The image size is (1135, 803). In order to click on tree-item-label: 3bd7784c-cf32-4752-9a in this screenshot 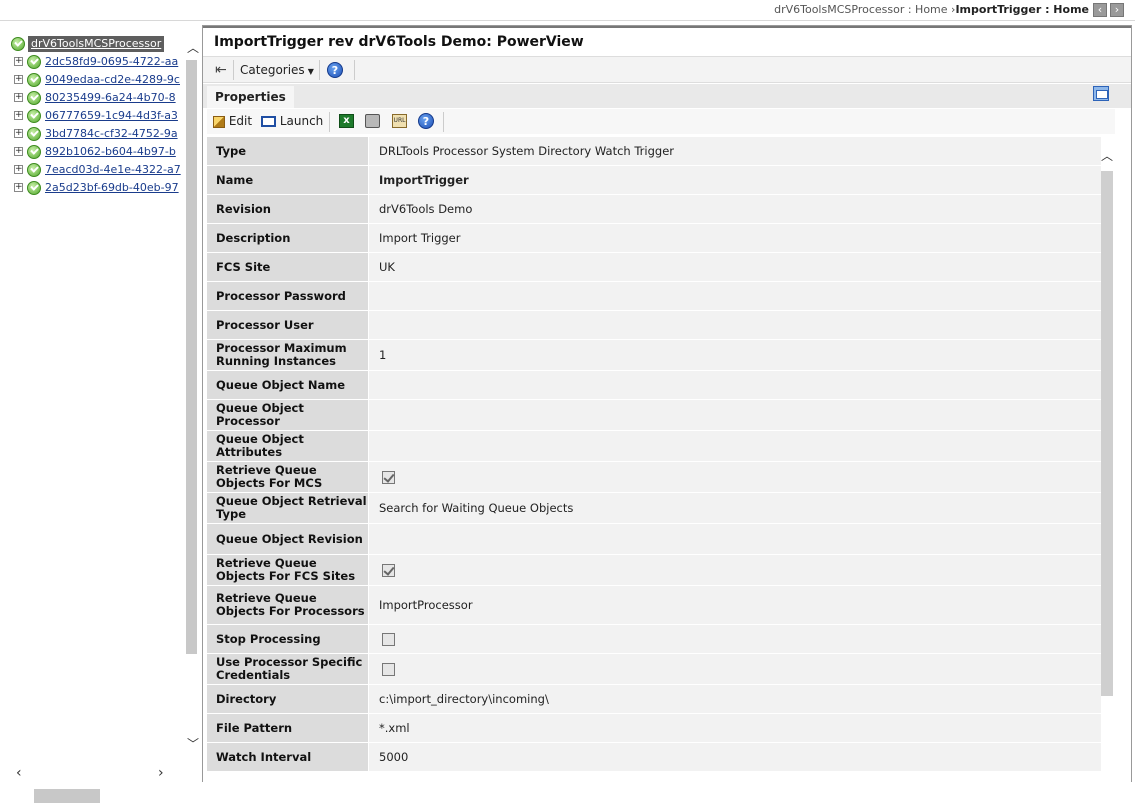, I will do `click(111, 133)`.